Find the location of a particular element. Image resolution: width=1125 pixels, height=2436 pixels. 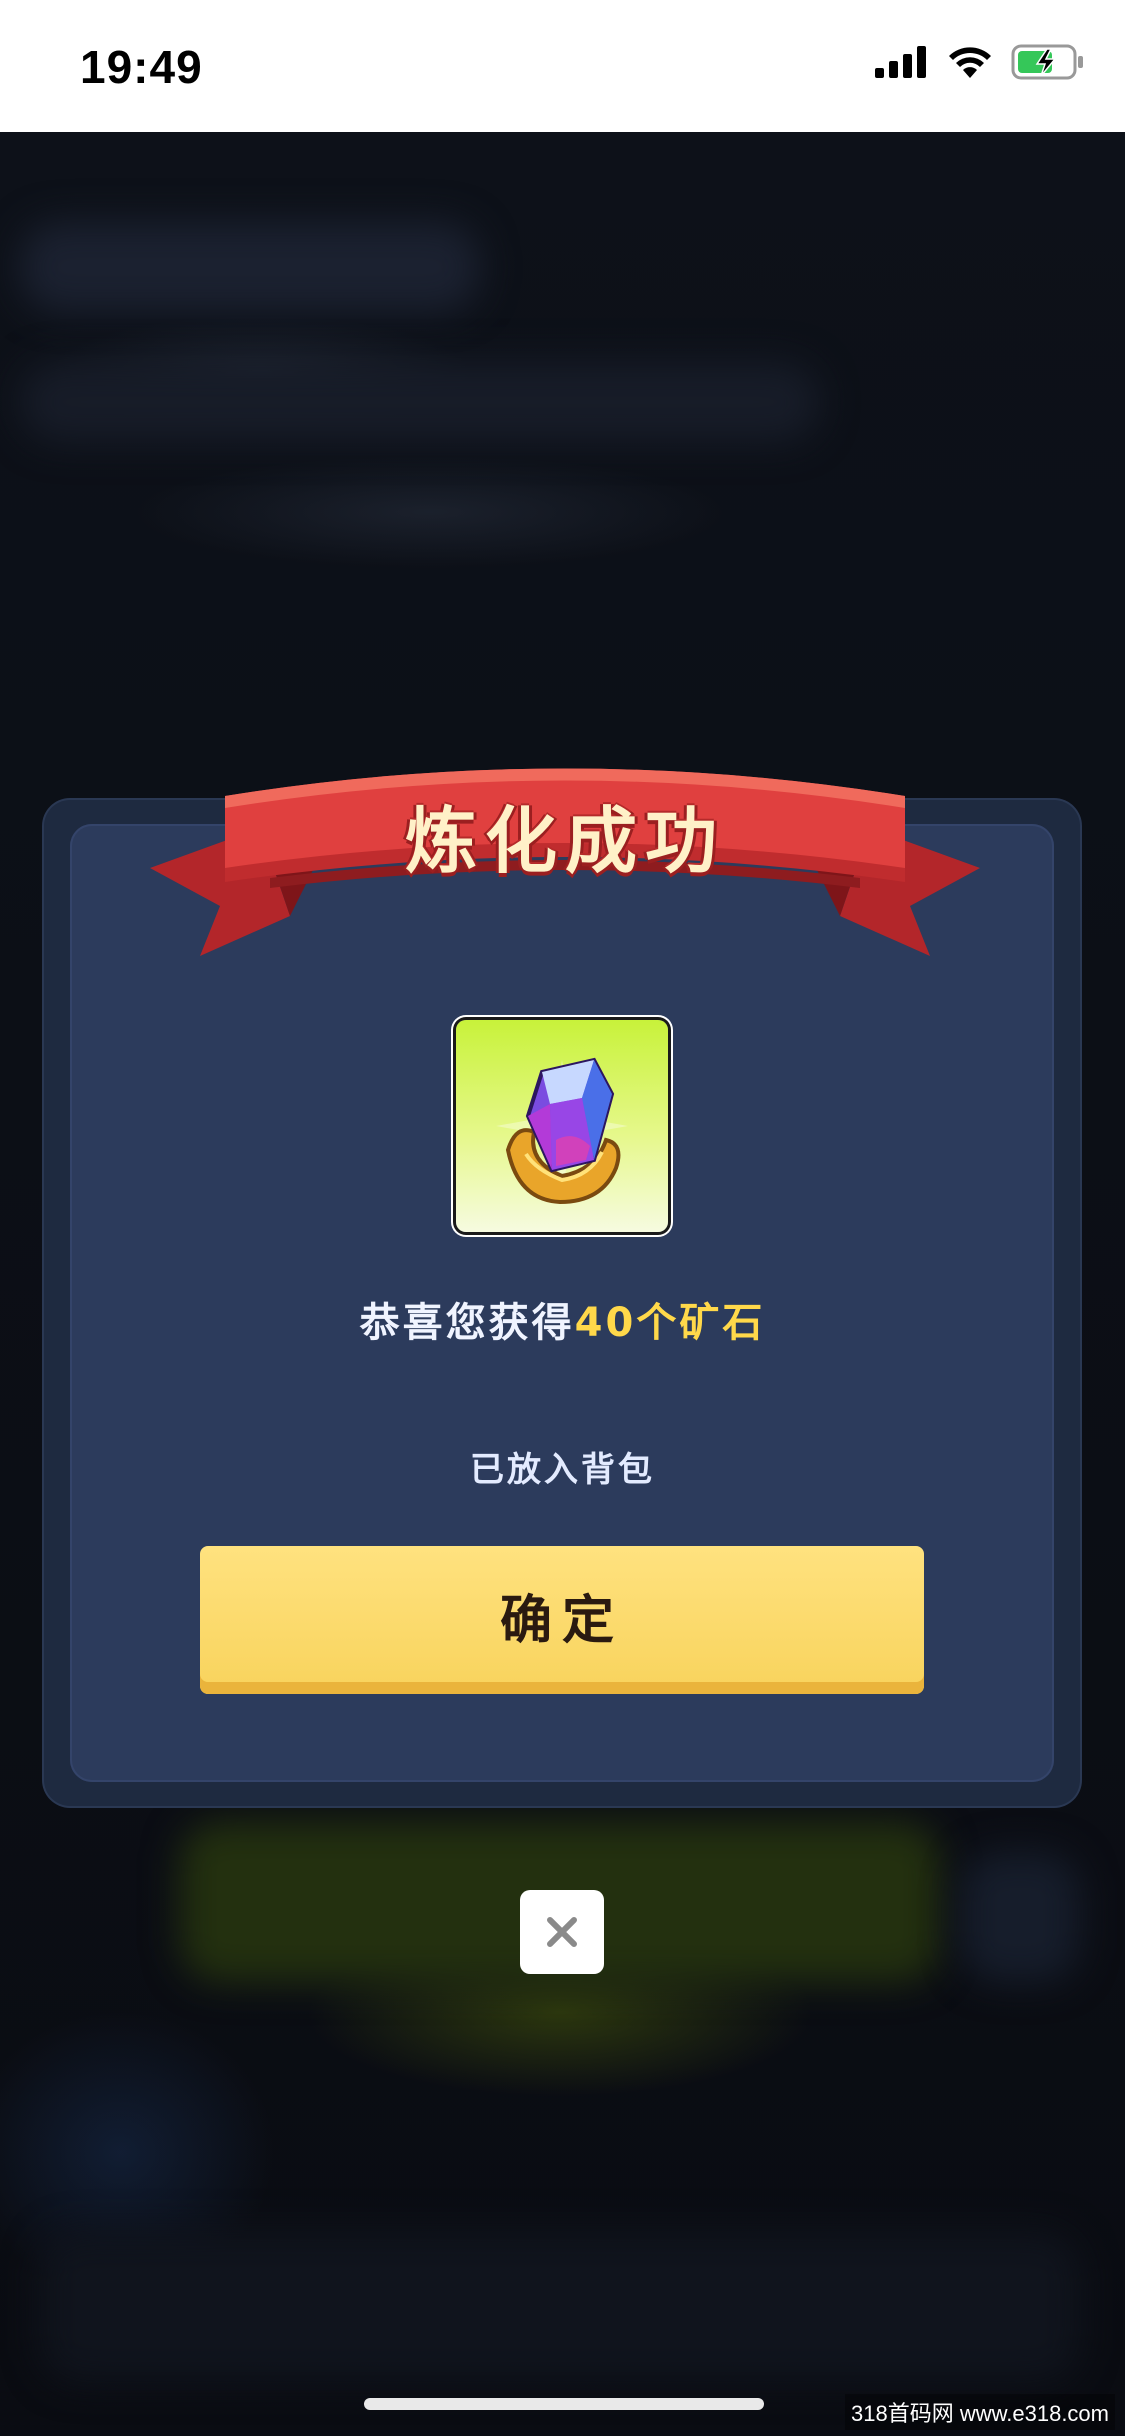

dialog-title: 炼化成功 is located at coordinates (564, 841).